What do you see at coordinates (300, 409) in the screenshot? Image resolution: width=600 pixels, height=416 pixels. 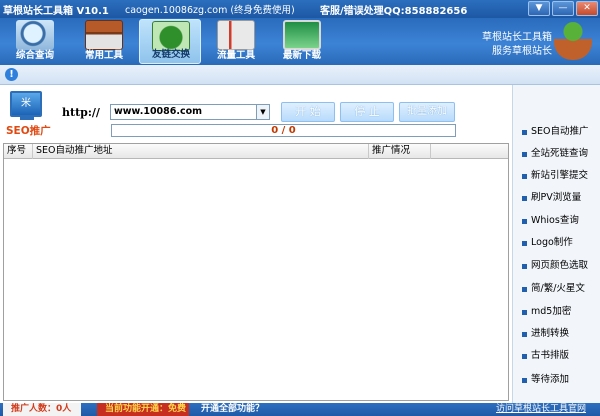 I see `status-bar: 推广人数：0人 当前功能开通：免费 开通全部功能？ 访问草根站长工具官网` at bounding box center [300, 409].